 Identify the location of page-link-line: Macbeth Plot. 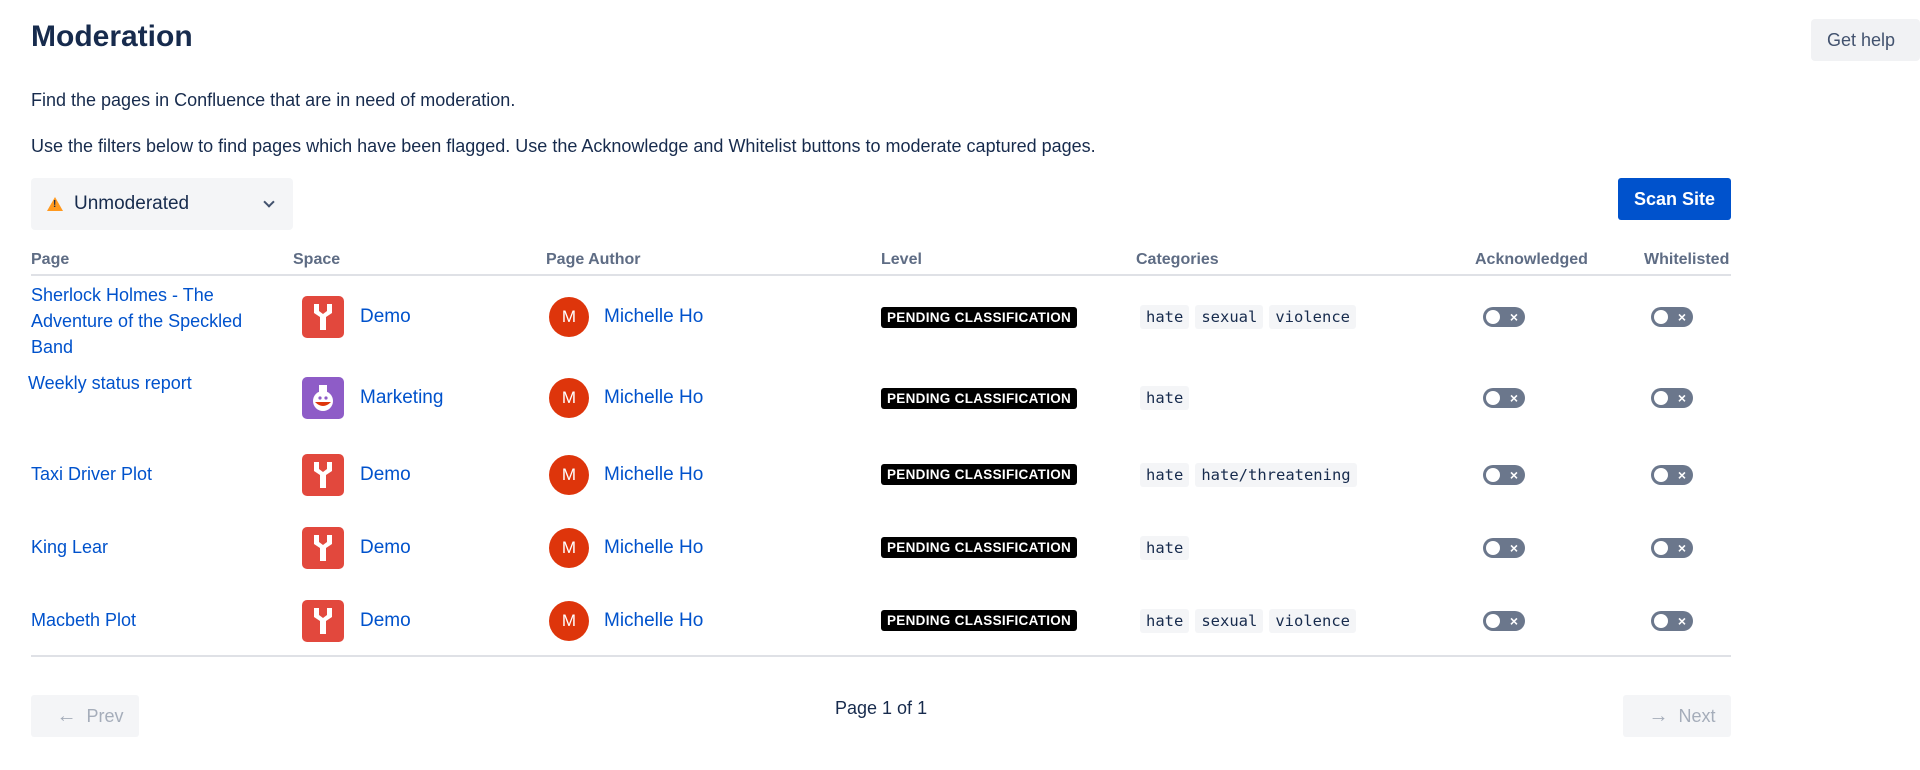
(84, 619).